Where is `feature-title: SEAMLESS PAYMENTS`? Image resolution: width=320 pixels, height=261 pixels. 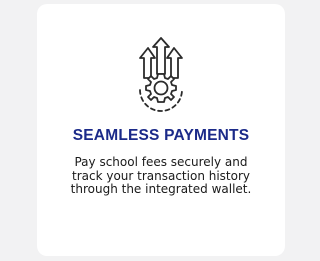
feature-title: SEAMLESS PAYMENTS is located at coordinates (161, 135).